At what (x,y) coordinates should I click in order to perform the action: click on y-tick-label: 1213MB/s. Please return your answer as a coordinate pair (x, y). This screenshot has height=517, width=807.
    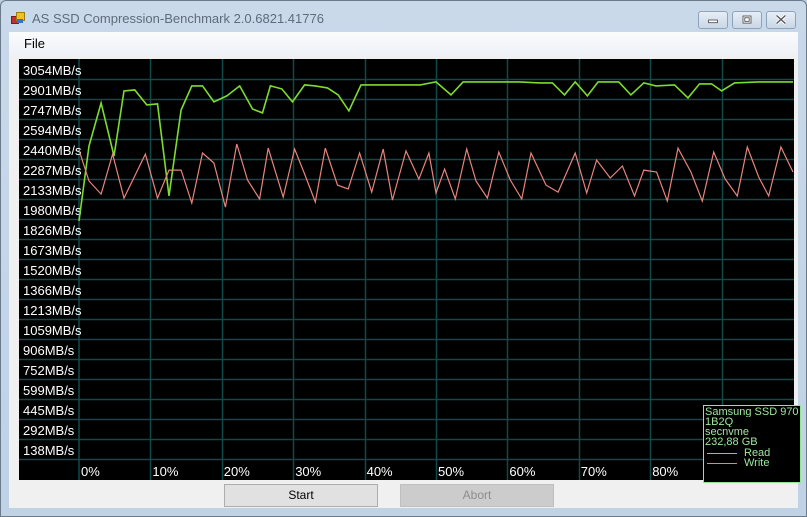
    Looking at the image, I should click on (52, 310).